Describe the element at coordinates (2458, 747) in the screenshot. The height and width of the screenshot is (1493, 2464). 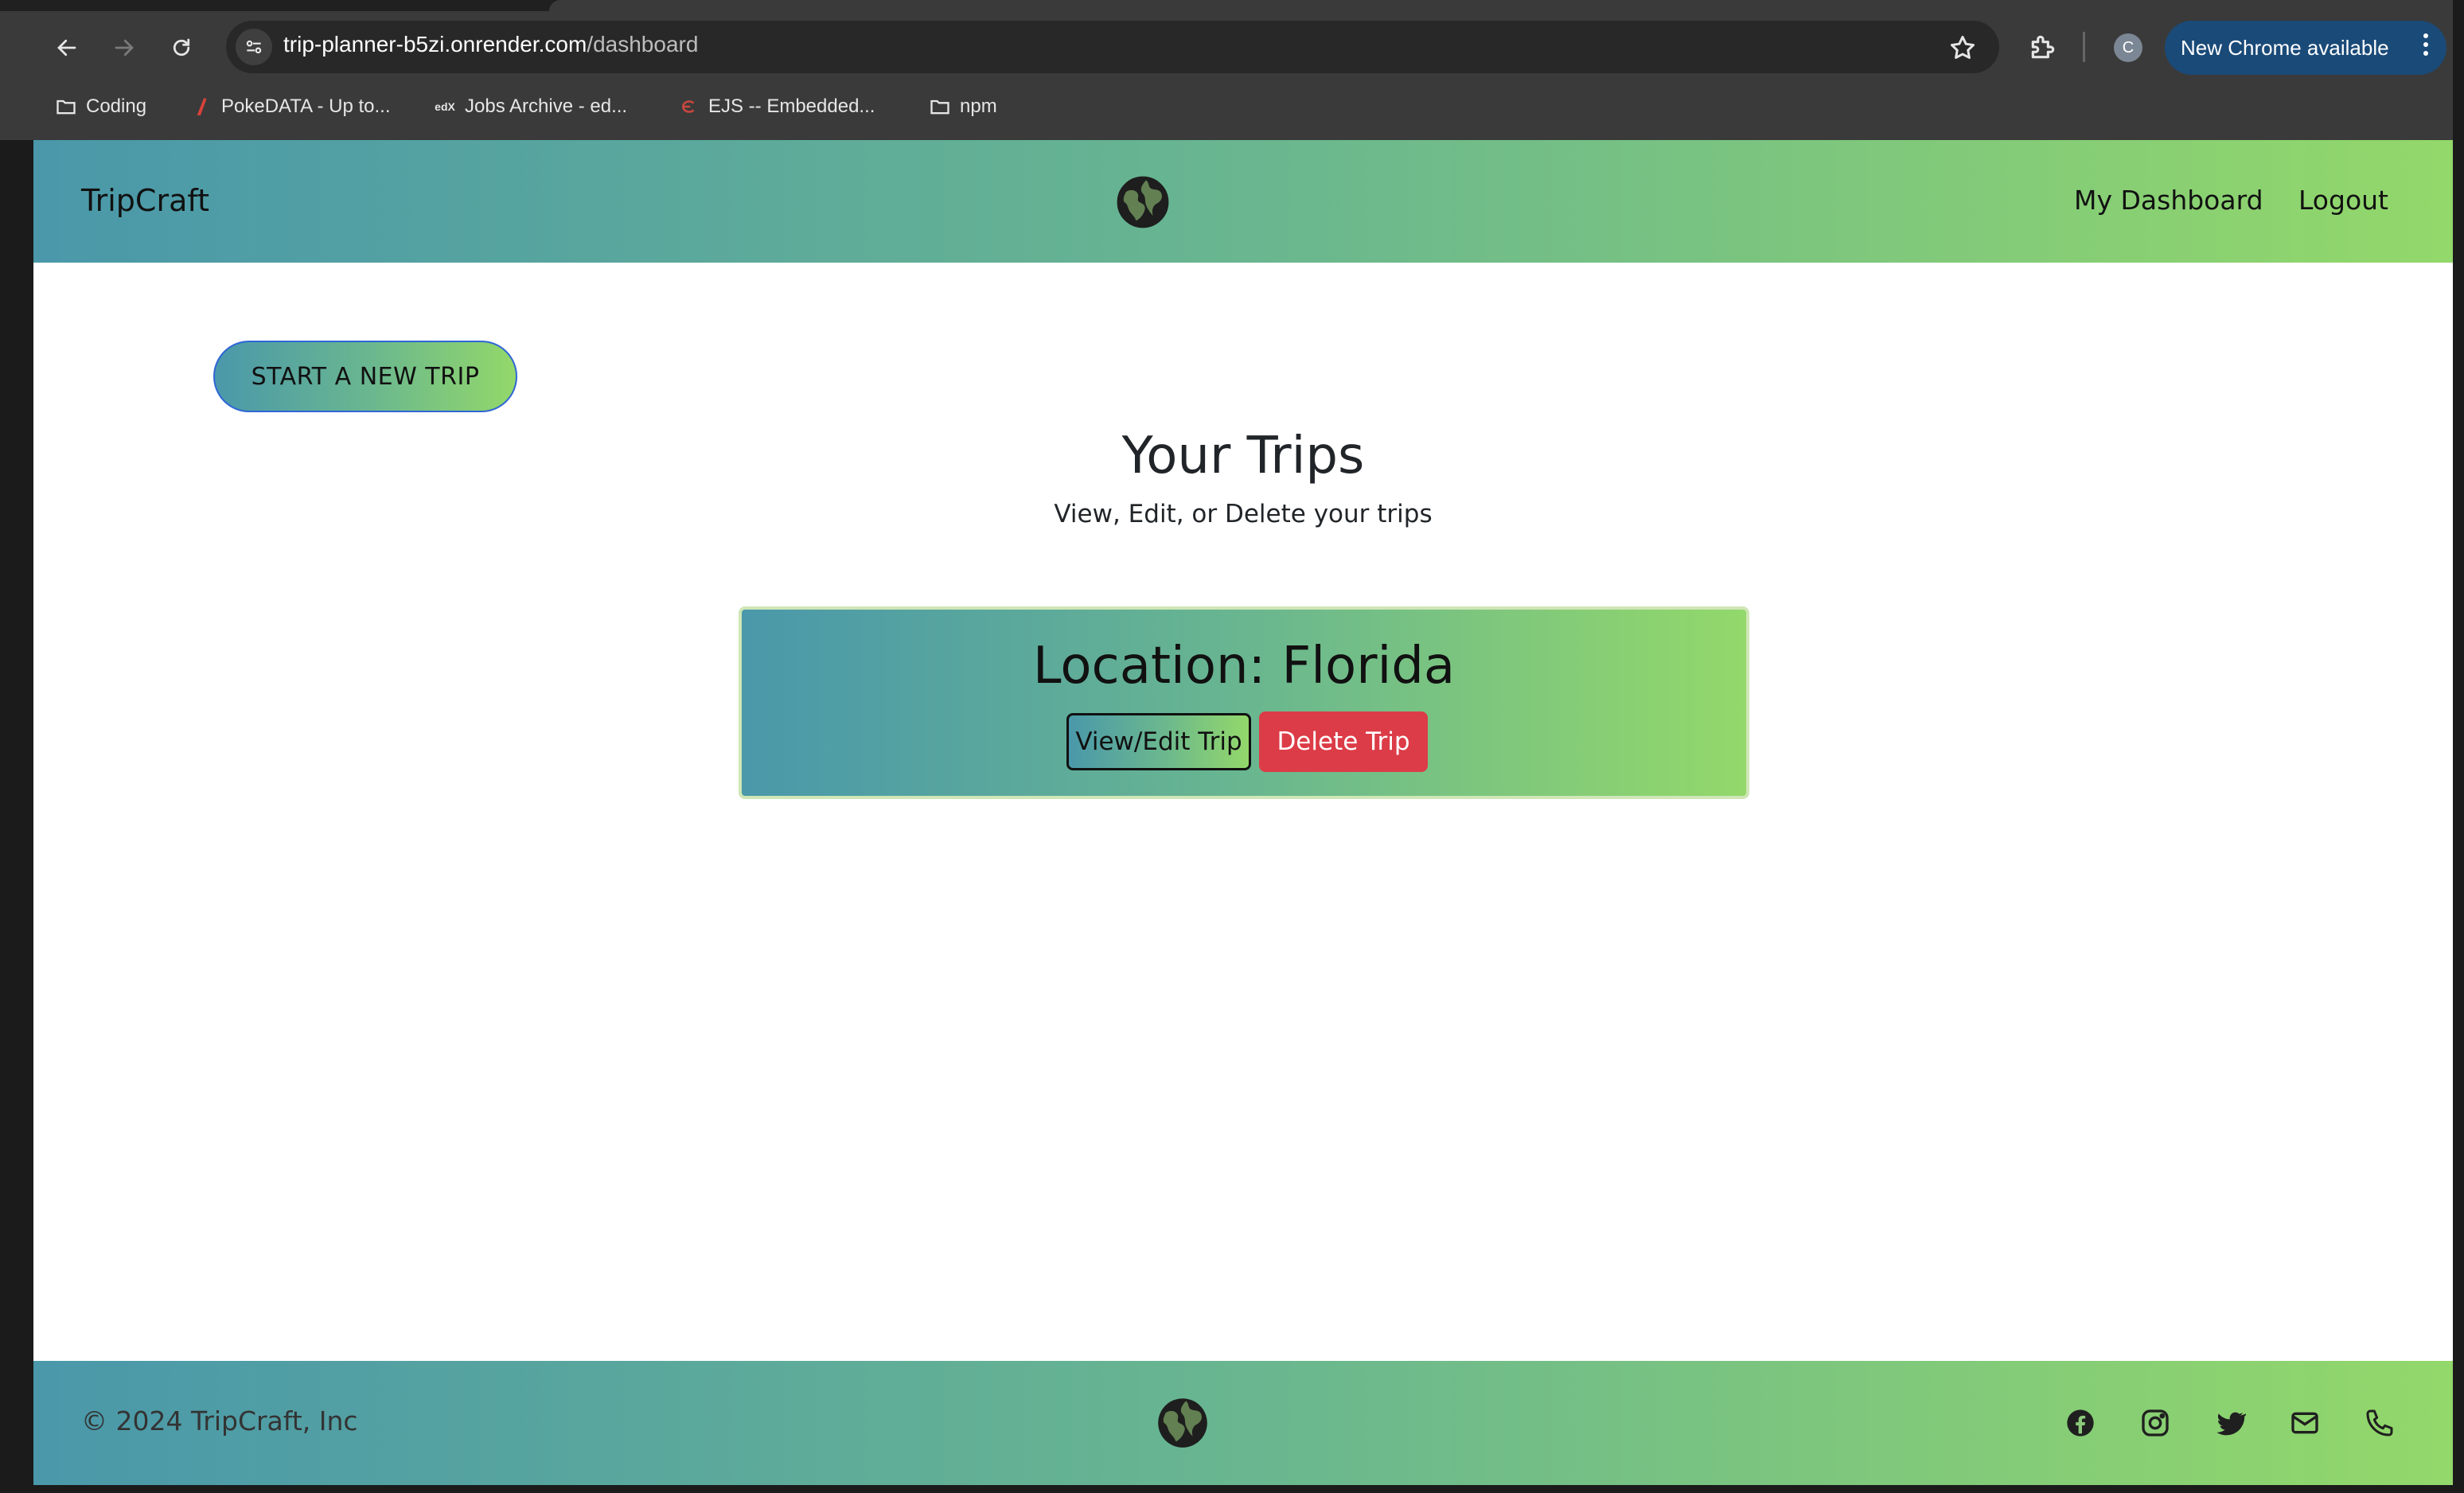
I see `background-window-edge-right` at that location.